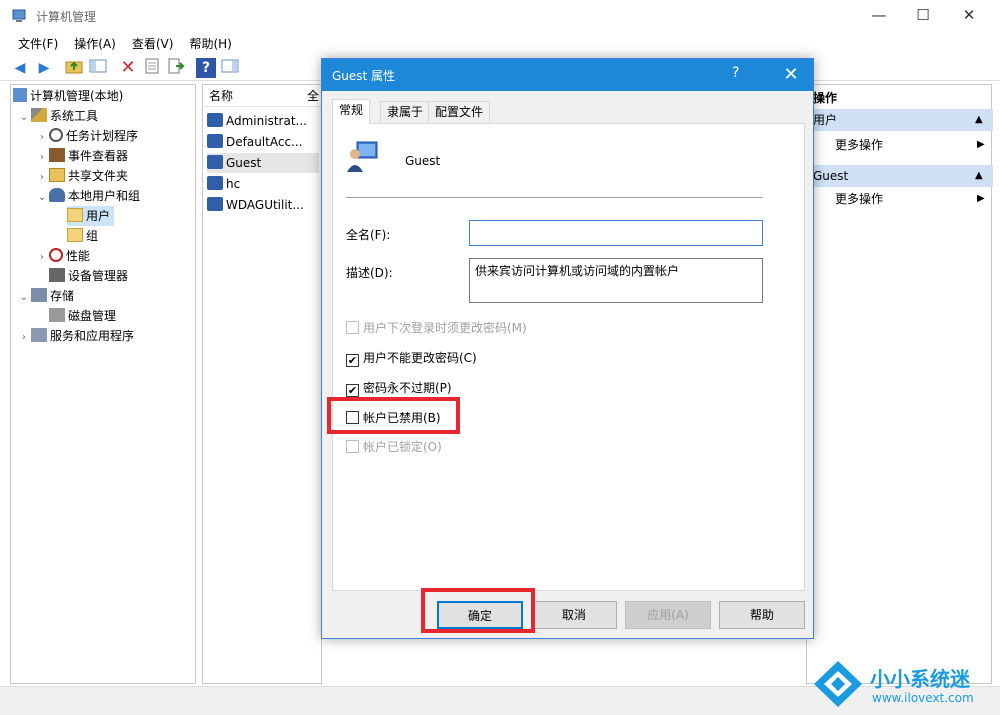 The width and height of the screenshot is (1000, 715). What do you see at coordinates (20, 16) in the screenshot?
I see `computer-management-icon` at bounding box center [20, 16].